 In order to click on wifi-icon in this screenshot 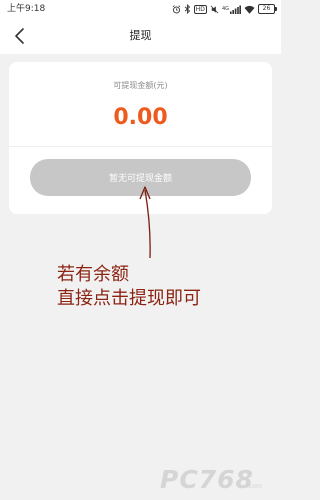, I will do `click(249, 9)`.